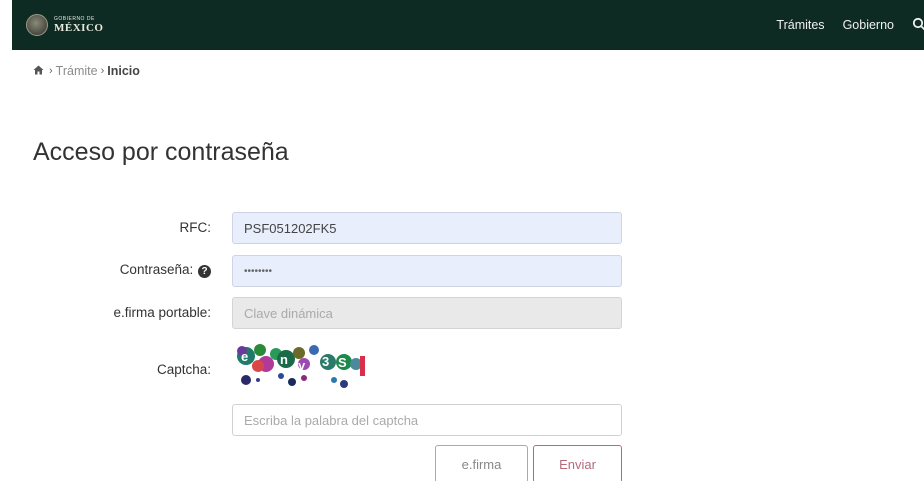 The height and width of the screenshot is (481, 924). I want to click on logo-text: GOBIERNO DE MÉXICO, so click(79, 24).